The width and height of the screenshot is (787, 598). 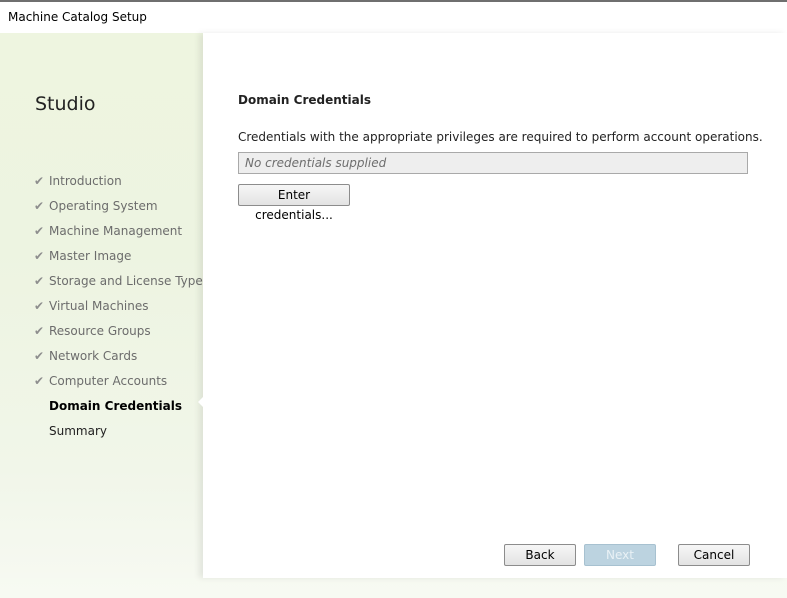 I want to click on step-resource-groups: ✔ Resource Groups, so click(x=121, y=330).